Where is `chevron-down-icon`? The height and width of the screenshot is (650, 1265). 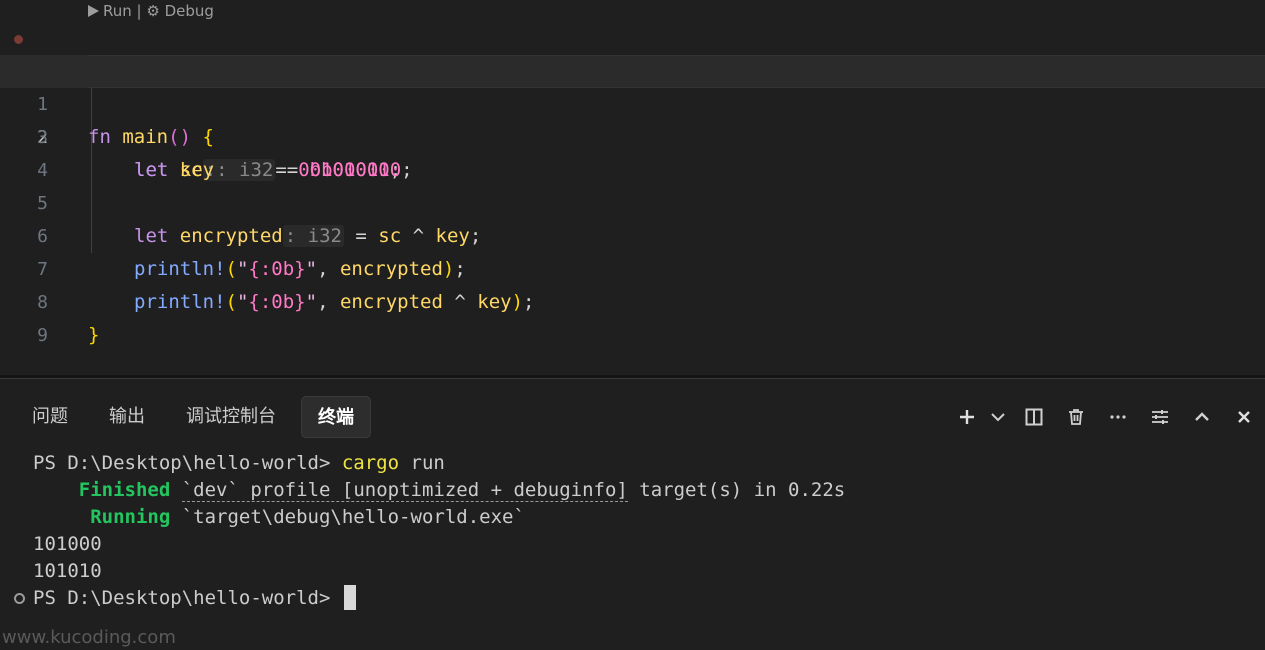 chevron-down-icon is located at coordinates (998, 417).